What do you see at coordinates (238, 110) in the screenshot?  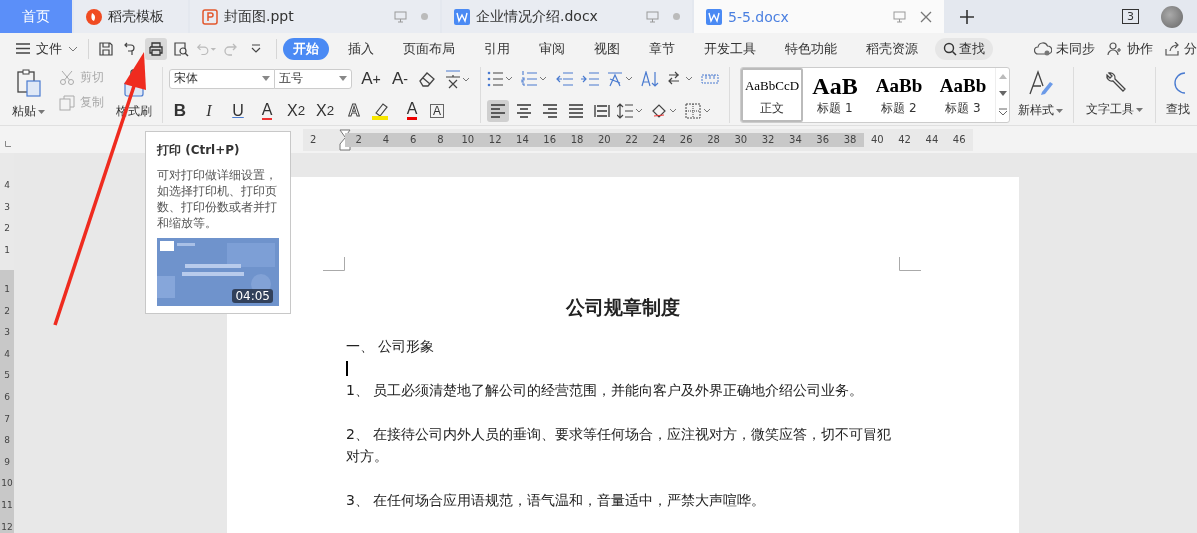 I see `underline-button: U` at bounding box center [238, 110].